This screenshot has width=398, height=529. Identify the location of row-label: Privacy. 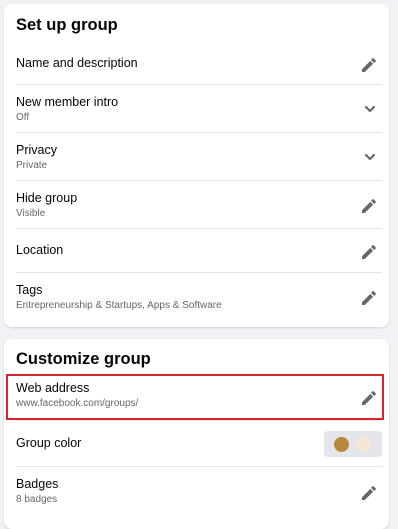
(36, 150).